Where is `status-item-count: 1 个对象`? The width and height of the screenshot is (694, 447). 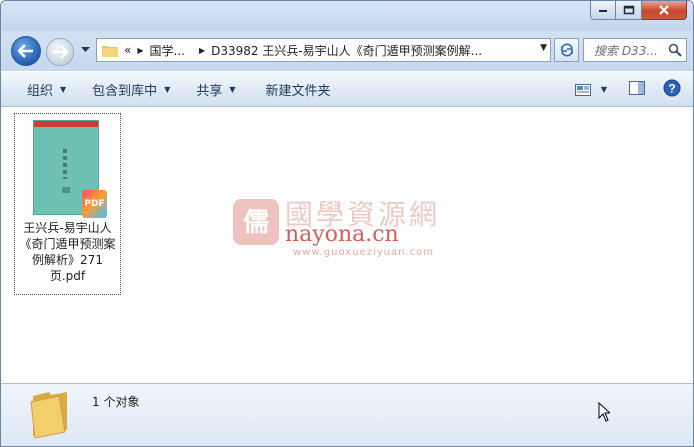 status-item-count: 1 个对象 is located at coordinates (116, 402).